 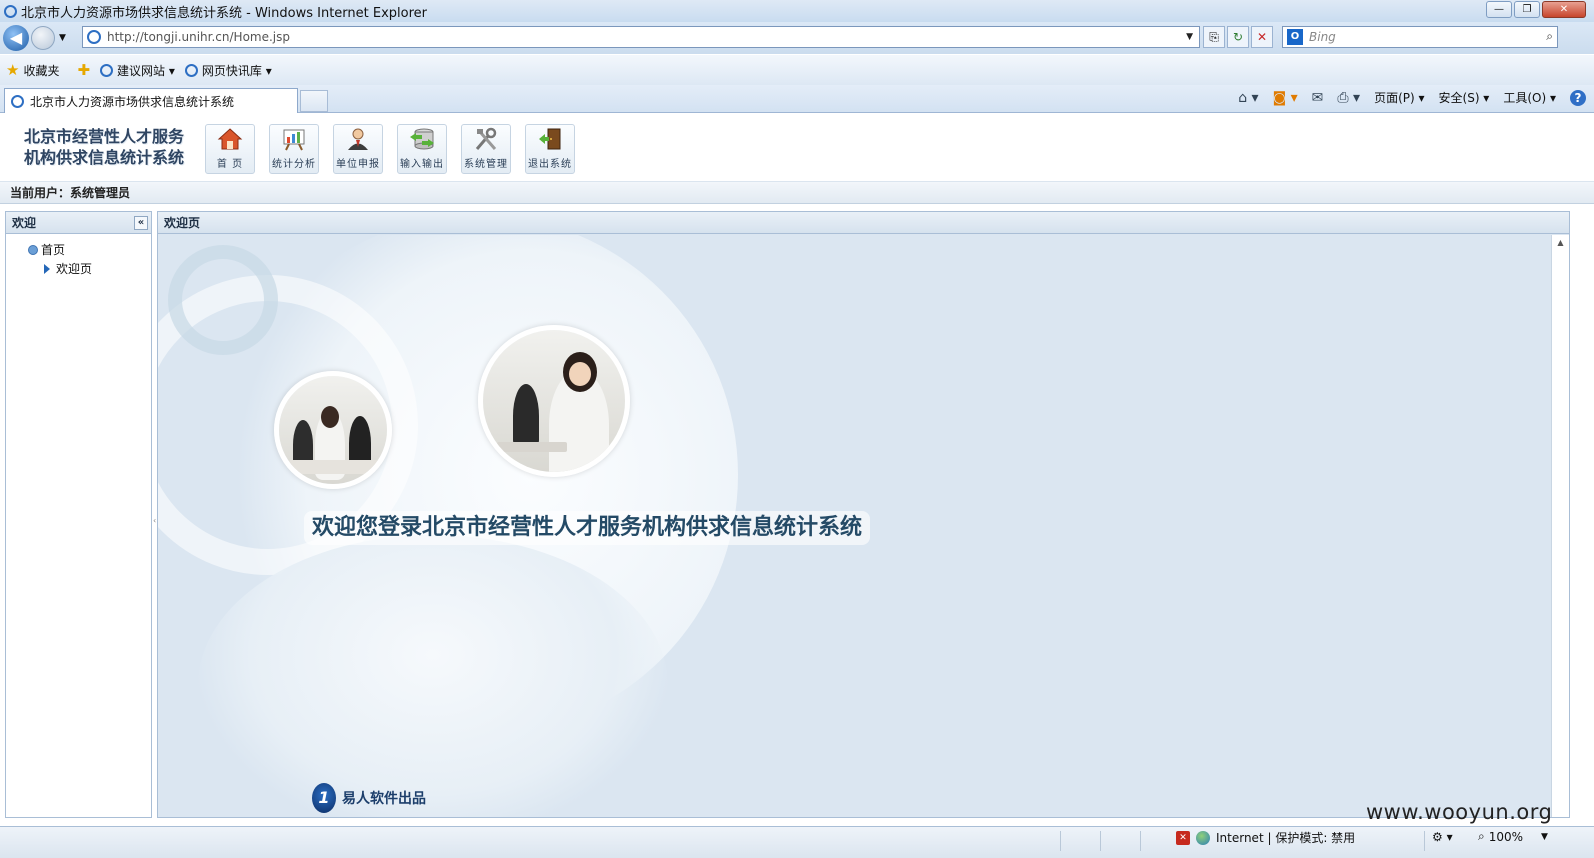 What do you see at coordinates (83, 70) in the screenshot?
I see `add-favorite-icon: ✚` at bounding box center [83, 70].